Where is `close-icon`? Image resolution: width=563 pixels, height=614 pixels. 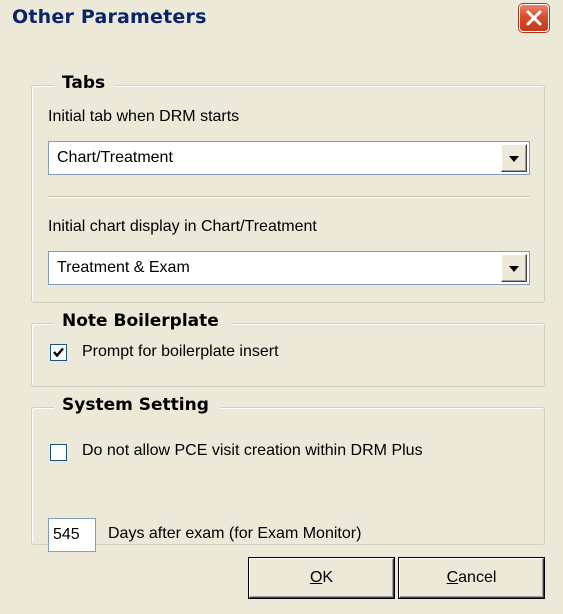 close-icon is located at coordinates (534, 18).